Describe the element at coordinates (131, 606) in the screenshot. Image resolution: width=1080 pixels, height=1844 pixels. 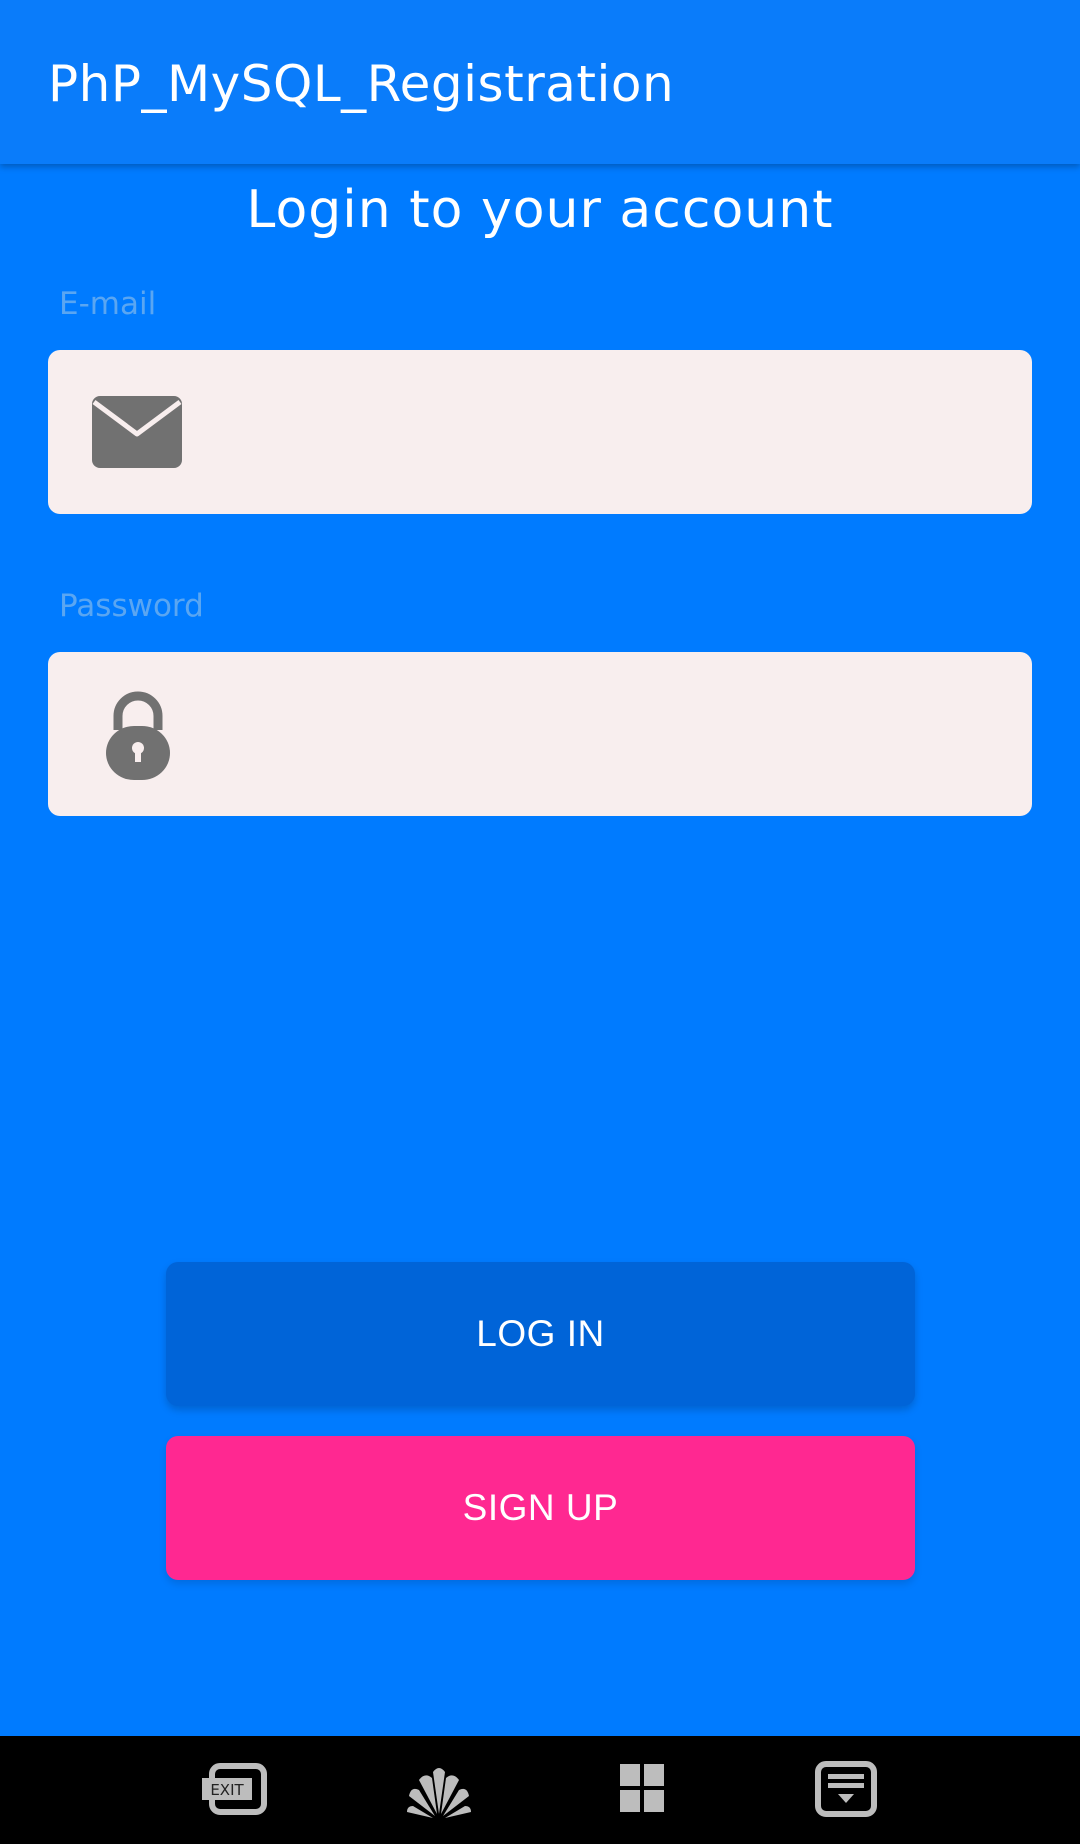
I see `password-label: Password` at that location.